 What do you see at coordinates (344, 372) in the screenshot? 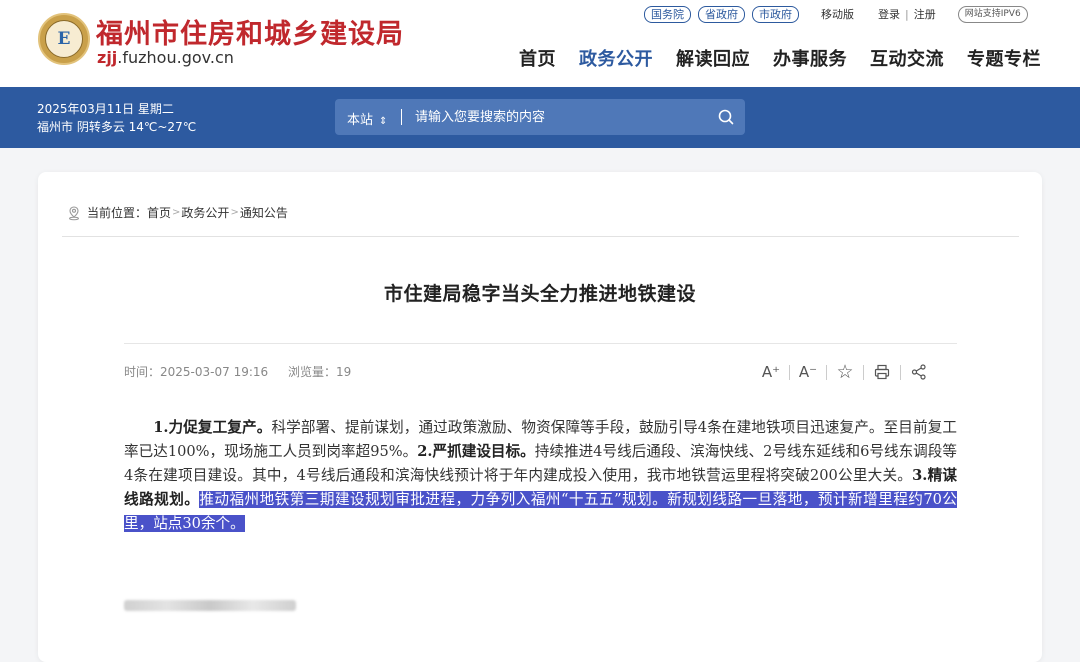
I see `view-count: 19` at bounding box center [344, 372].